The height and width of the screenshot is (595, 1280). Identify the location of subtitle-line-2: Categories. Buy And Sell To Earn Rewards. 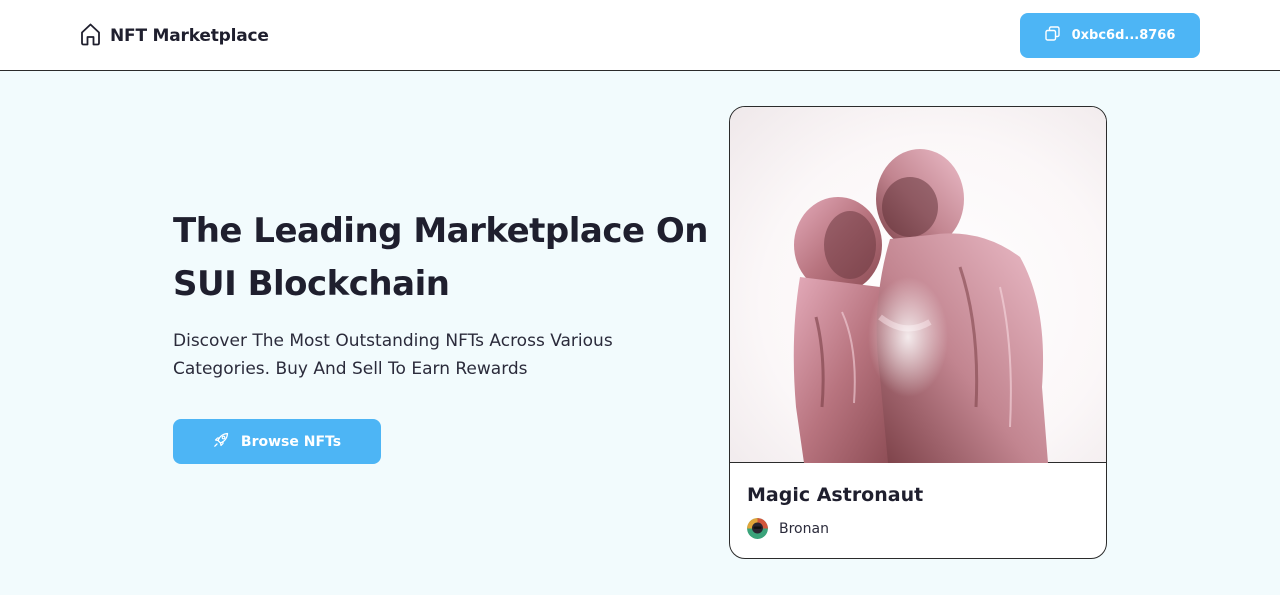
(350, 369).